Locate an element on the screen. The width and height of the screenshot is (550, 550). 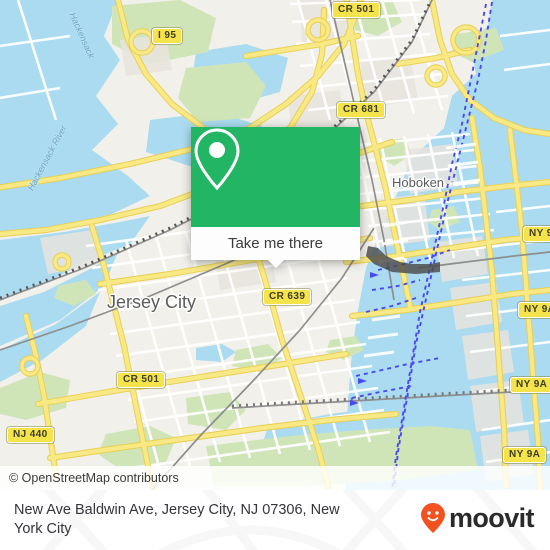
shield-cr-681: CR 681 is located at coordinates (361, 110).